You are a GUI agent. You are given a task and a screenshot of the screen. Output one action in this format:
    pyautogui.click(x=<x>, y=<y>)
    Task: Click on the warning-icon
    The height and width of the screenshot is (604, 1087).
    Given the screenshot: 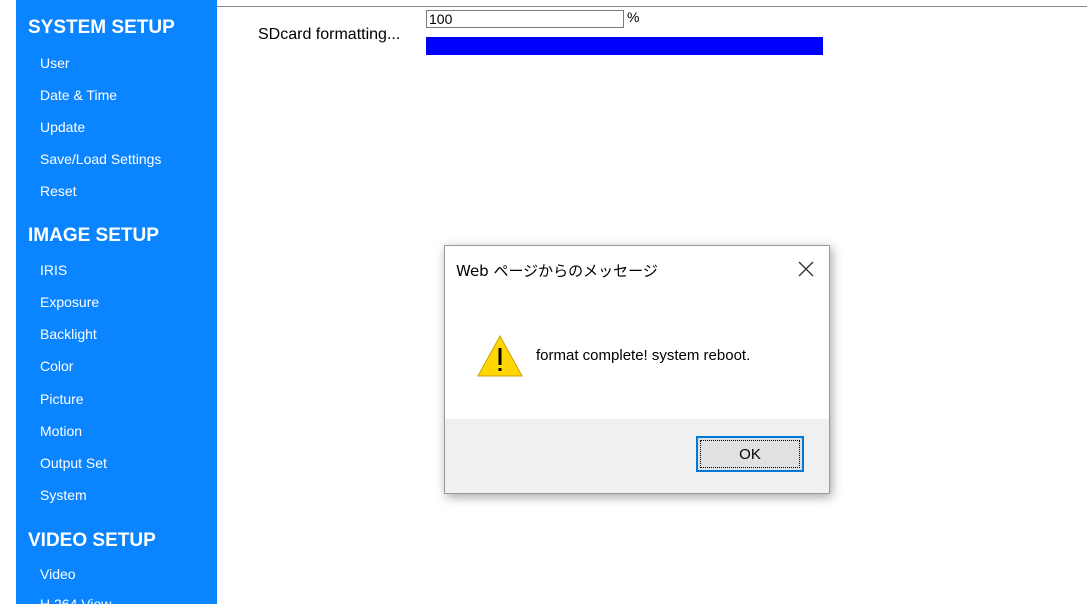 What is the action you would take?
    pyautogui.click(x=500, y=356)
    